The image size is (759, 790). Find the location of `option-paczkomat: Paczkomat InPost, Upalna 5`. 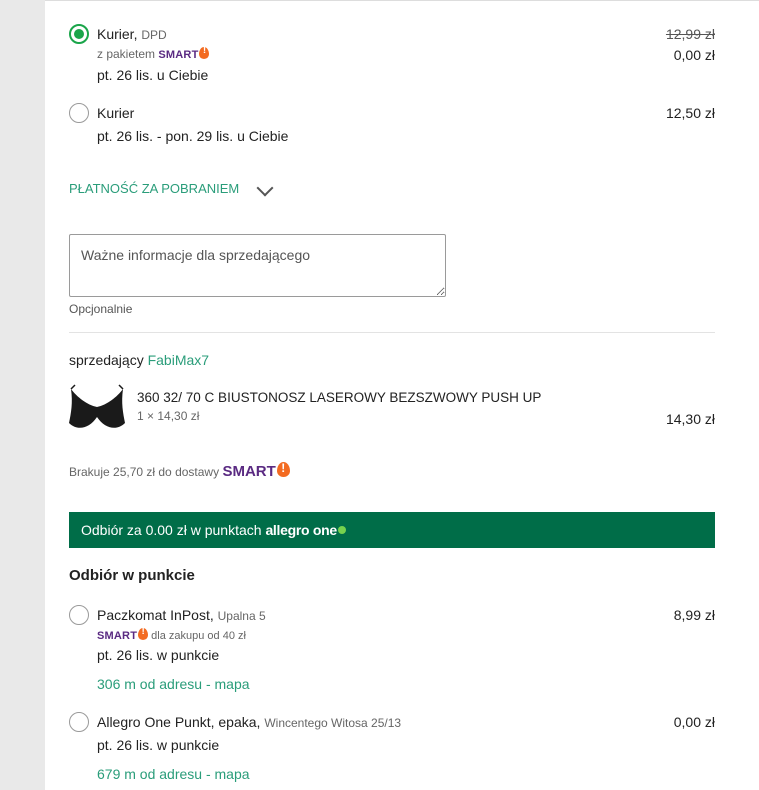

option-paczkomat: Paczkomat InPost, Upalna 5 is located at coordinates (181, 615).